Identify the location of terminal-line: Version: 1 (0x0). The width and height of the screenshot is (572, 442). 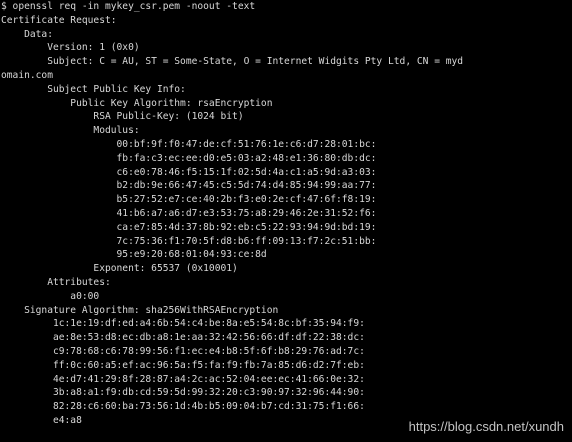
(70, 48).